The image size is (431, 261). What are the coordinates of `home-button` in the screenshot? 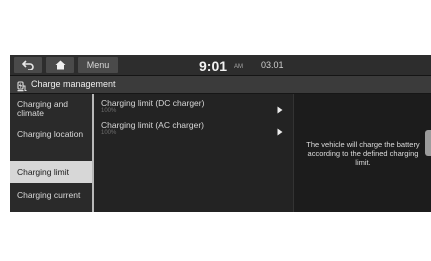 It's located at (60, 65).